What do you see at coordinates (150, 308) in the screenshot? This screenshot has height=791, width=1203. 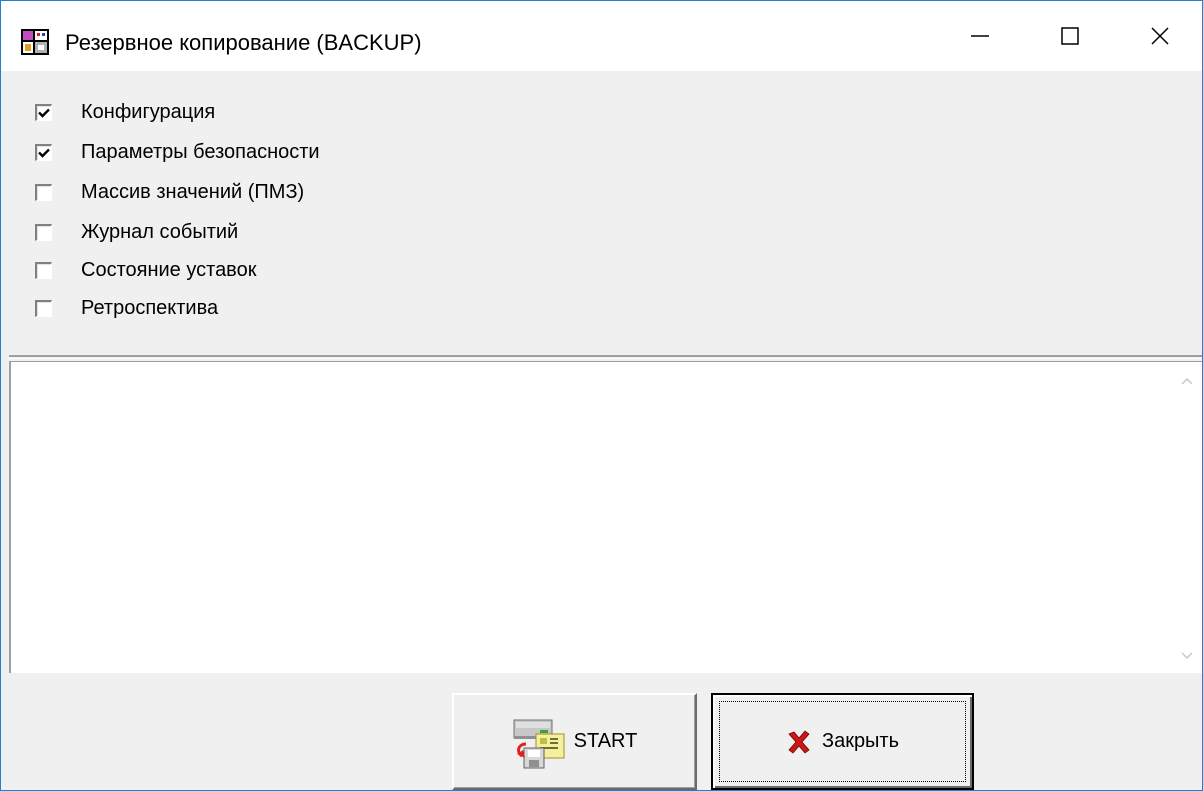 I see `option-label: Ретроспектива` at bounding box center [150, 308].